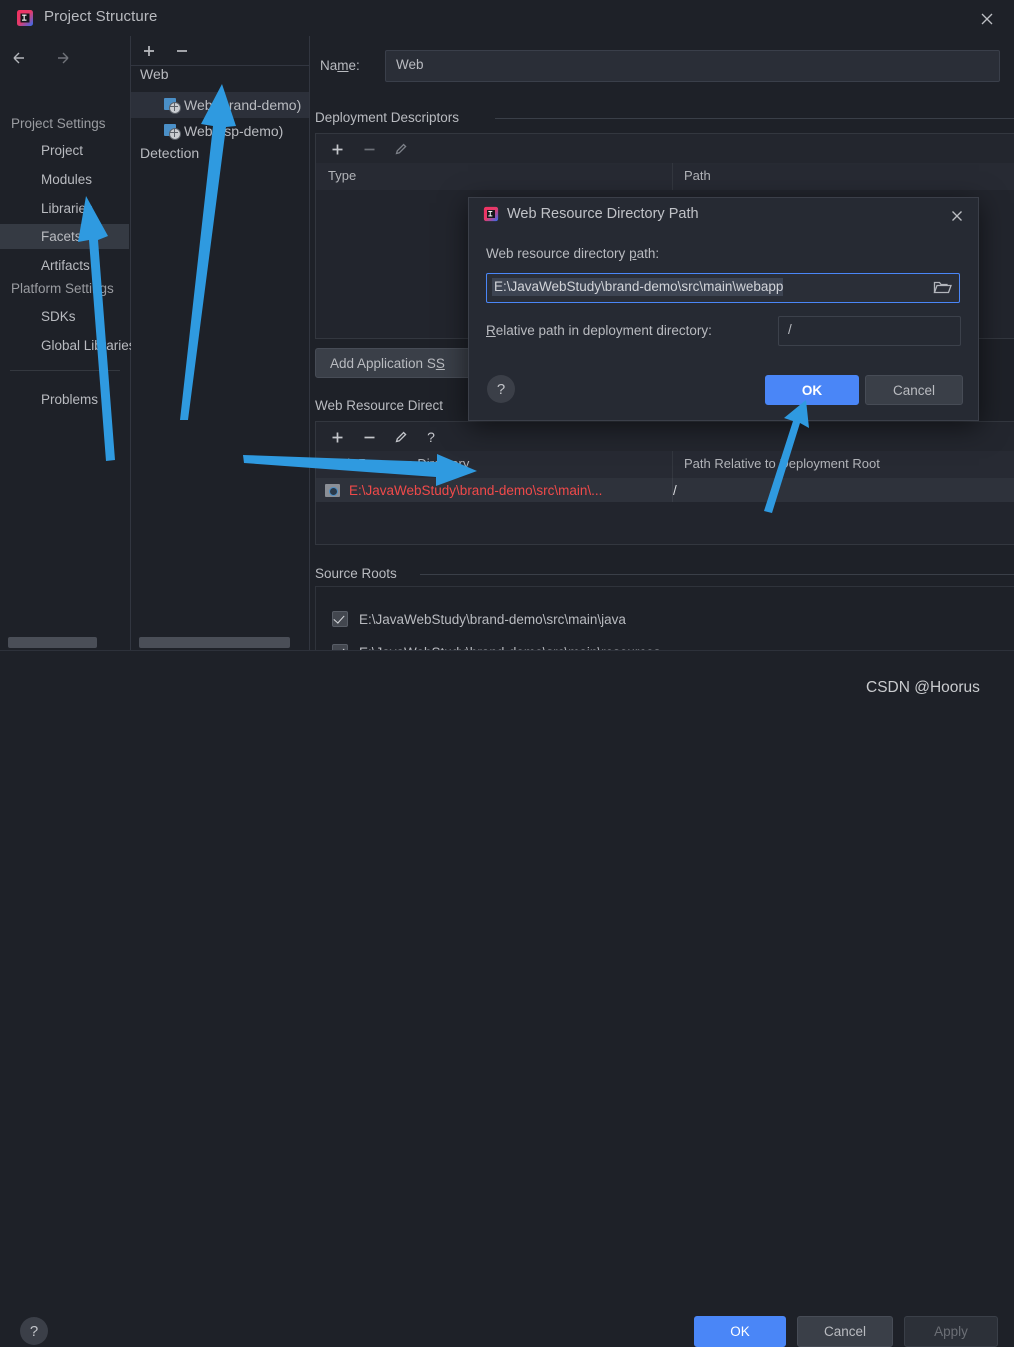 This screenshot has width=1014, height=1347. I want to click on facet-tree-node-web-brand-demo: Web (brand-demo), so click(220, 105).